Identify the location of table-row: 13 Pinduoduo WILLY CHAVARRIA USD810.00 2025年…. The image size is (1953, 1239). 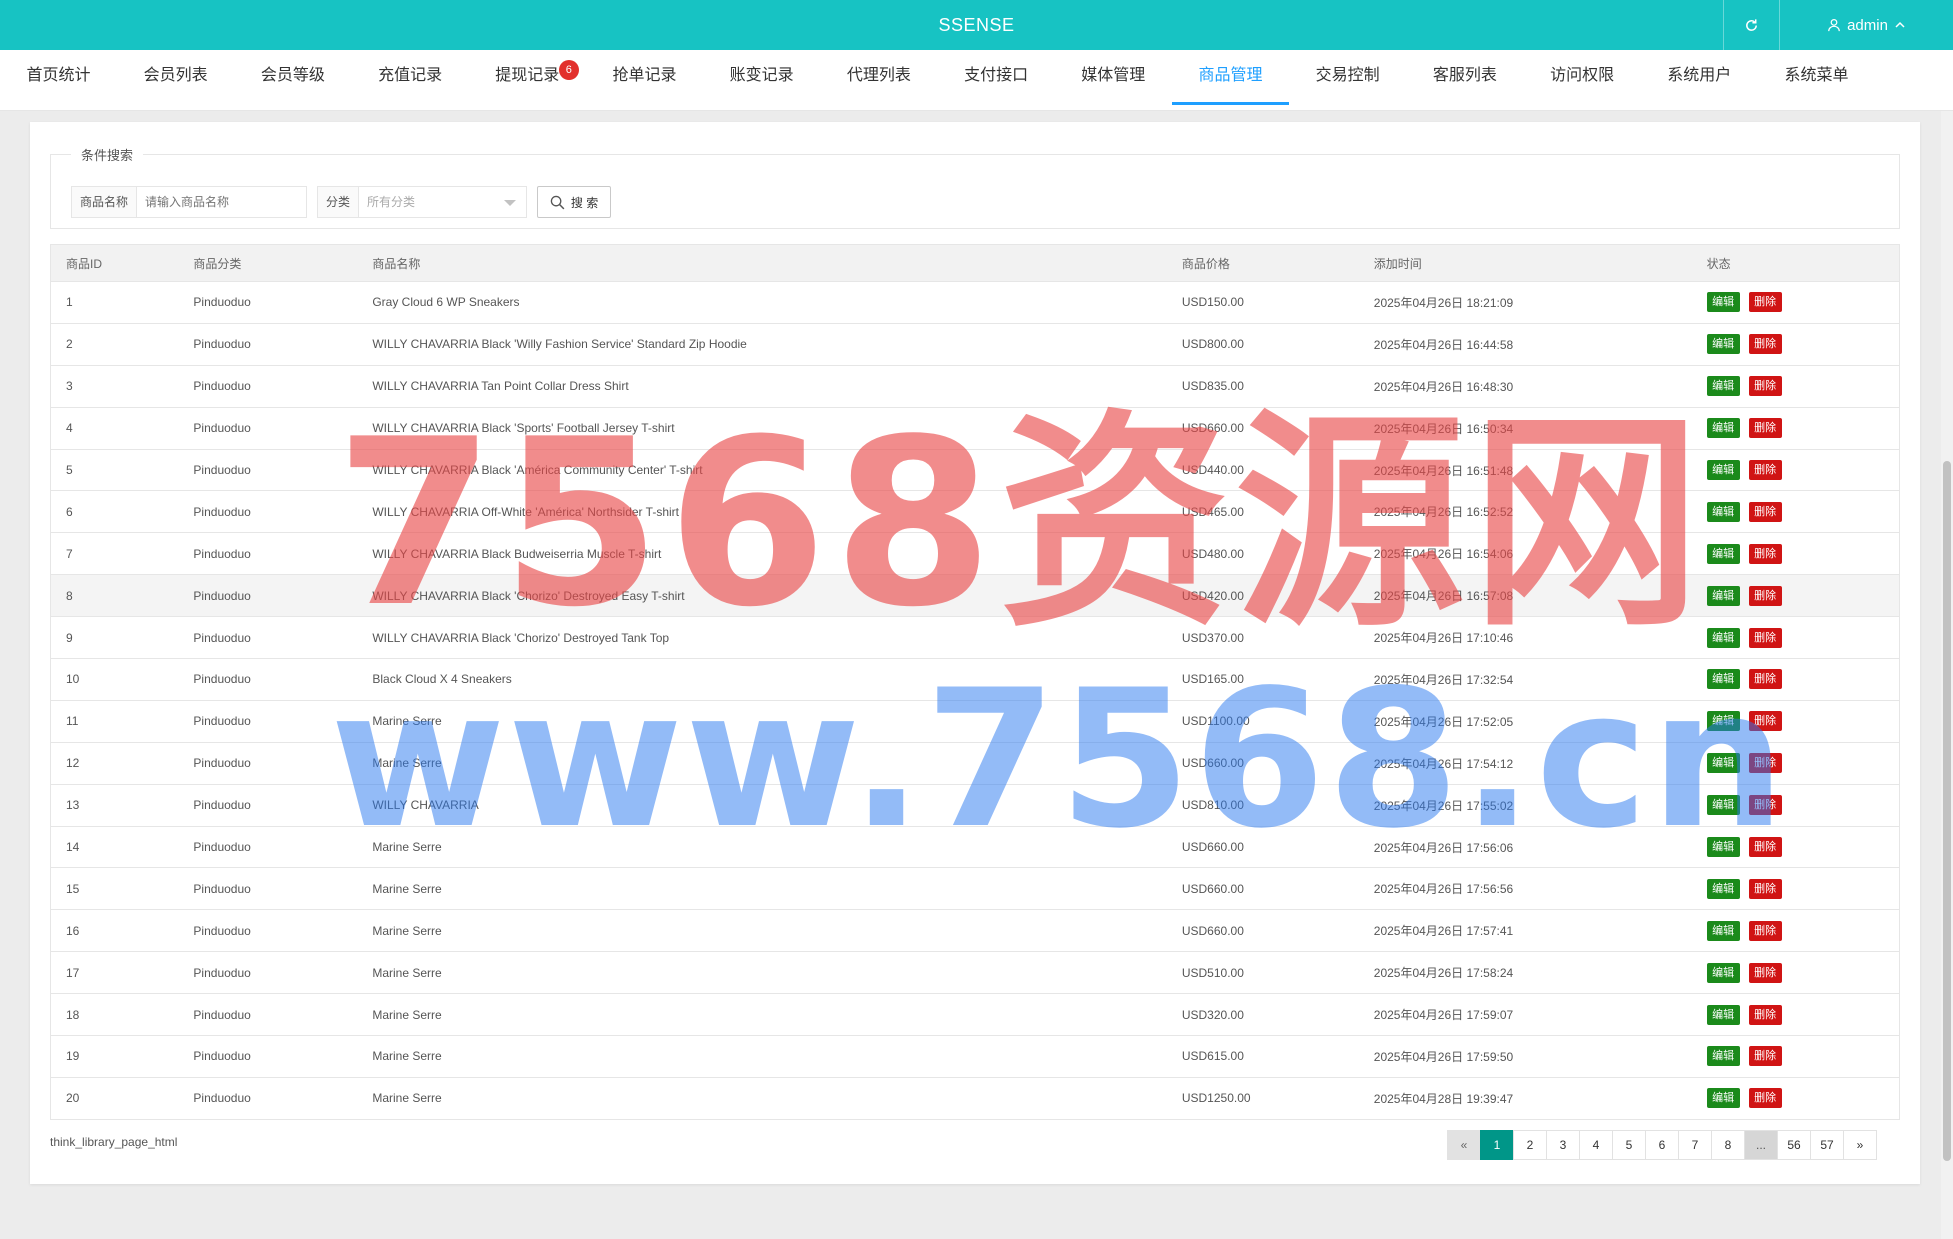
(975, 805).